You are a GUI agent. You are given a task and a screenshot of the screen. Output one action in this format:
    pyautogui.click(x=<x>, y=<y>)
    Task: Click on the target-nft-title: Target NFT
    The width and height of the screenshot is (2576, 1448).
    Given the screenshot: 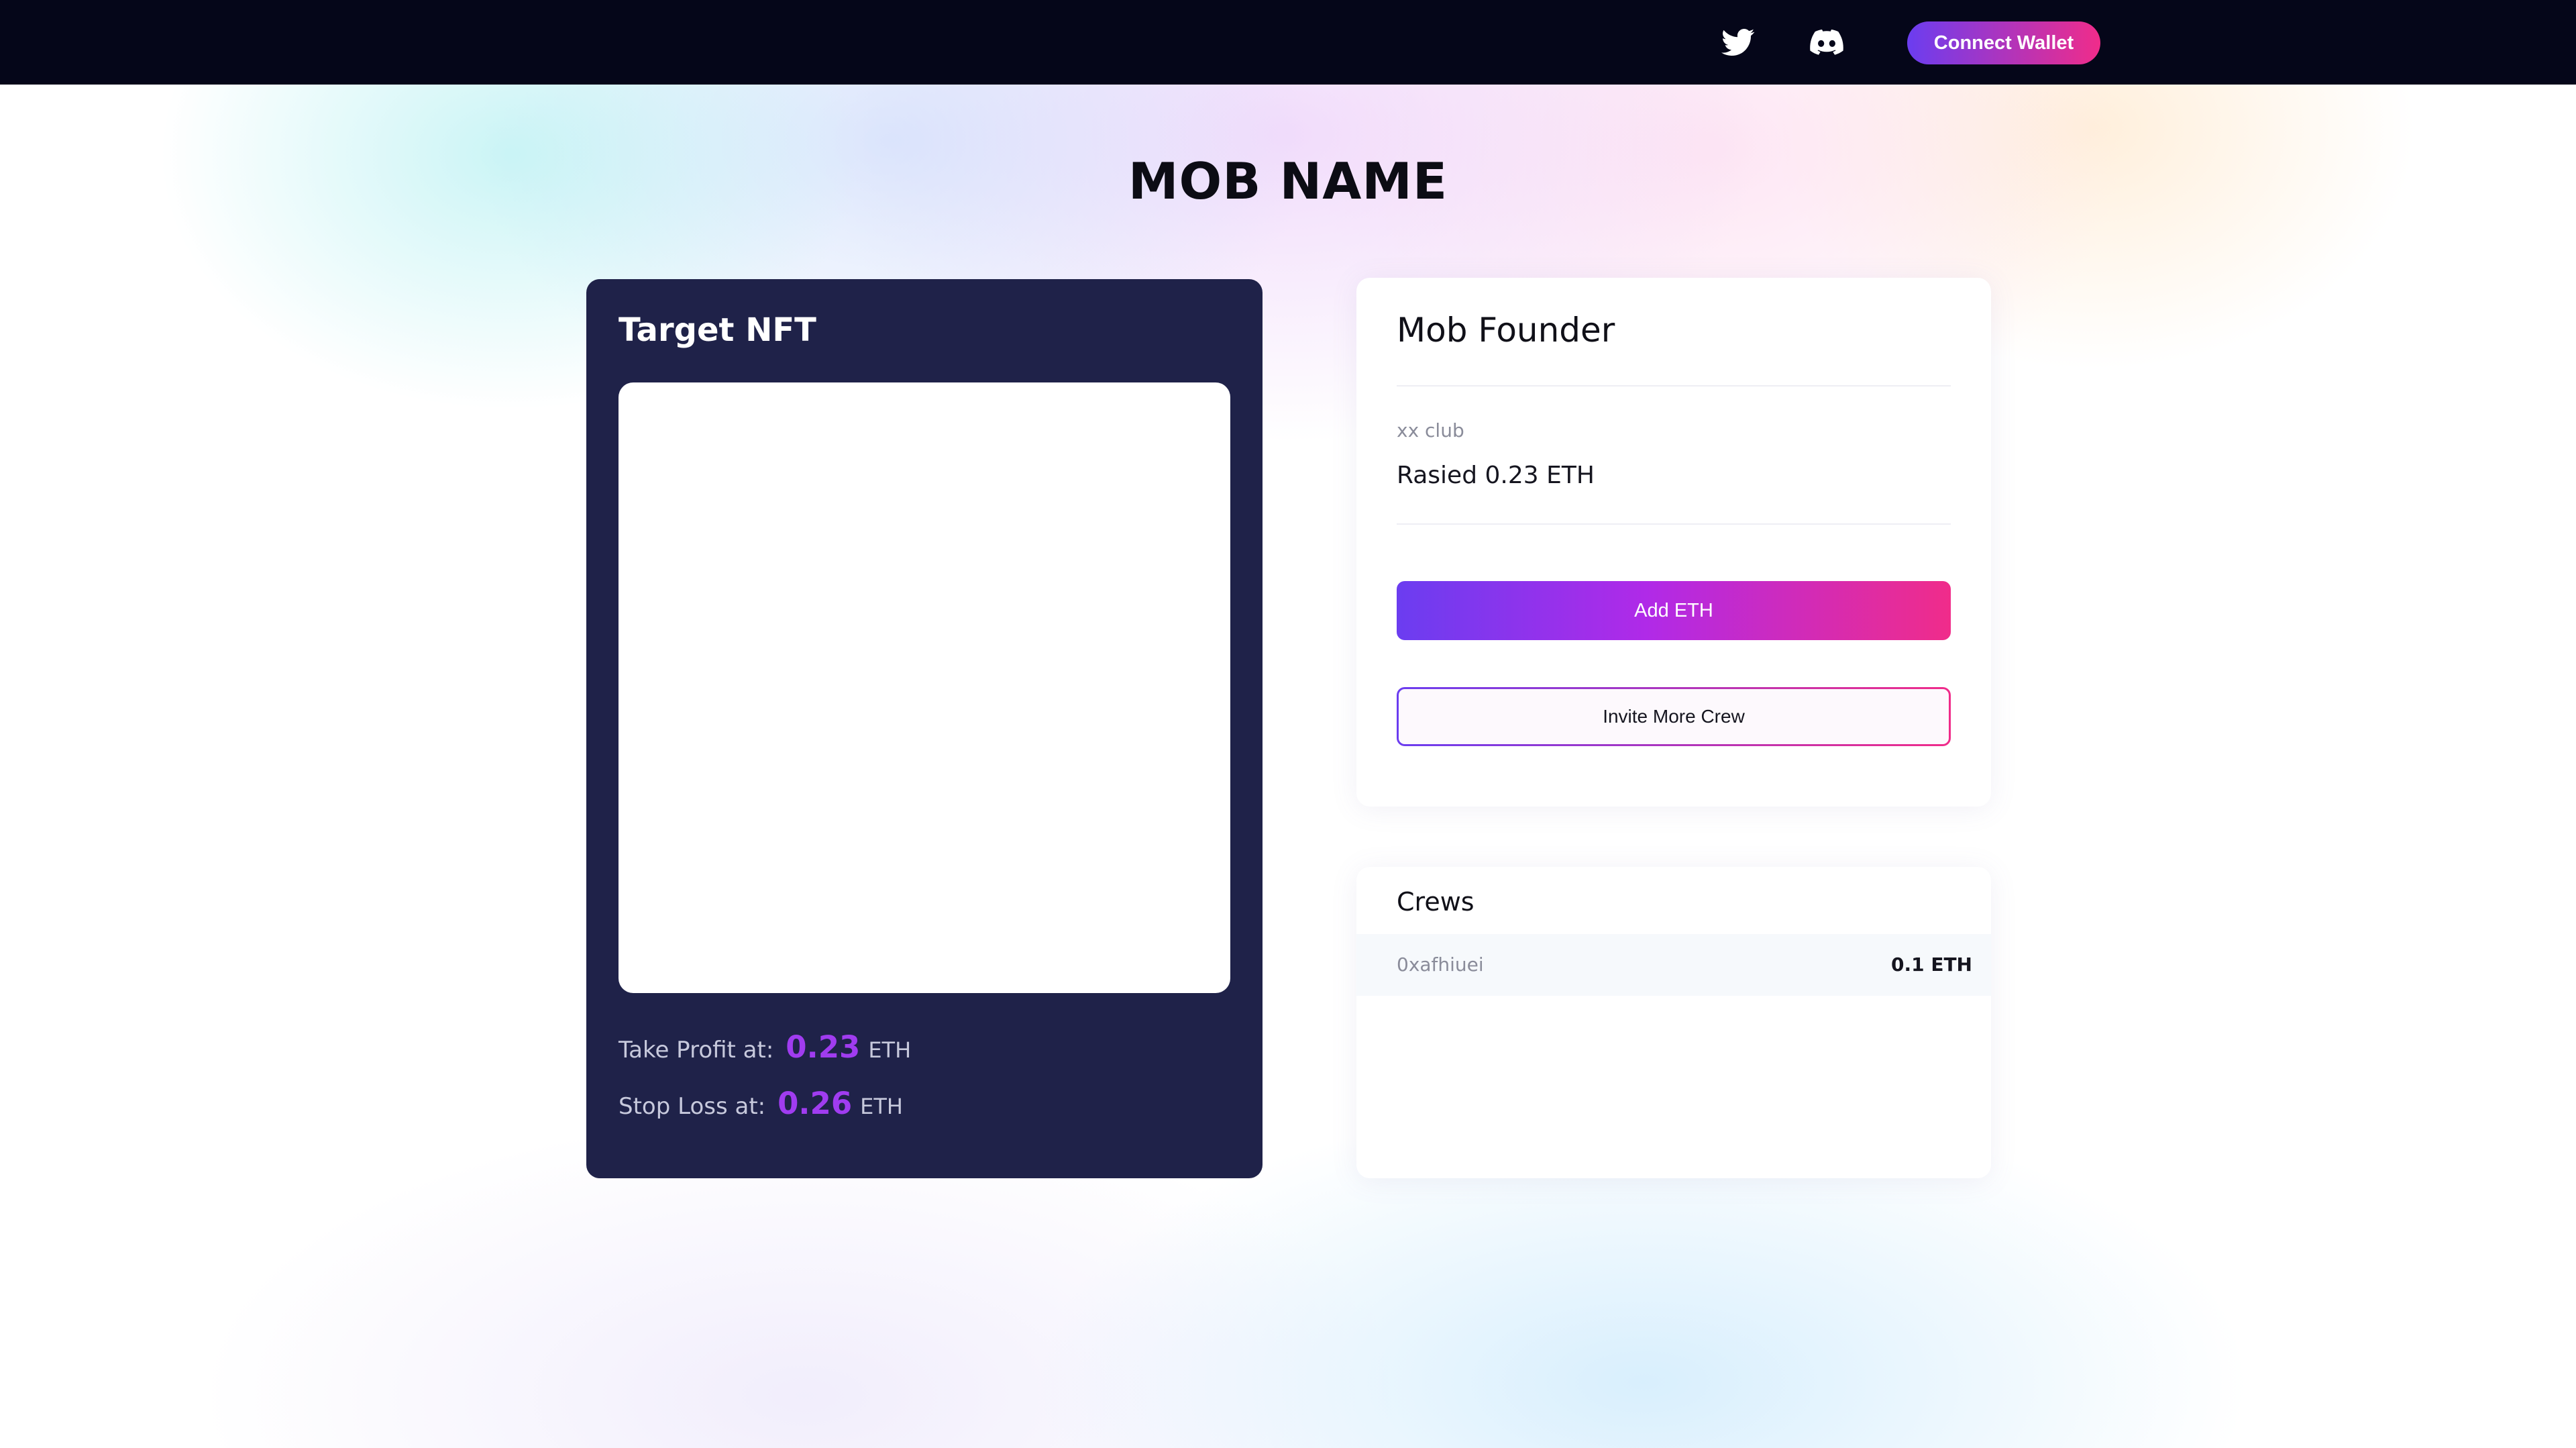 What is the action you would take?
    pyautogui.click(x=717, y=330)
    